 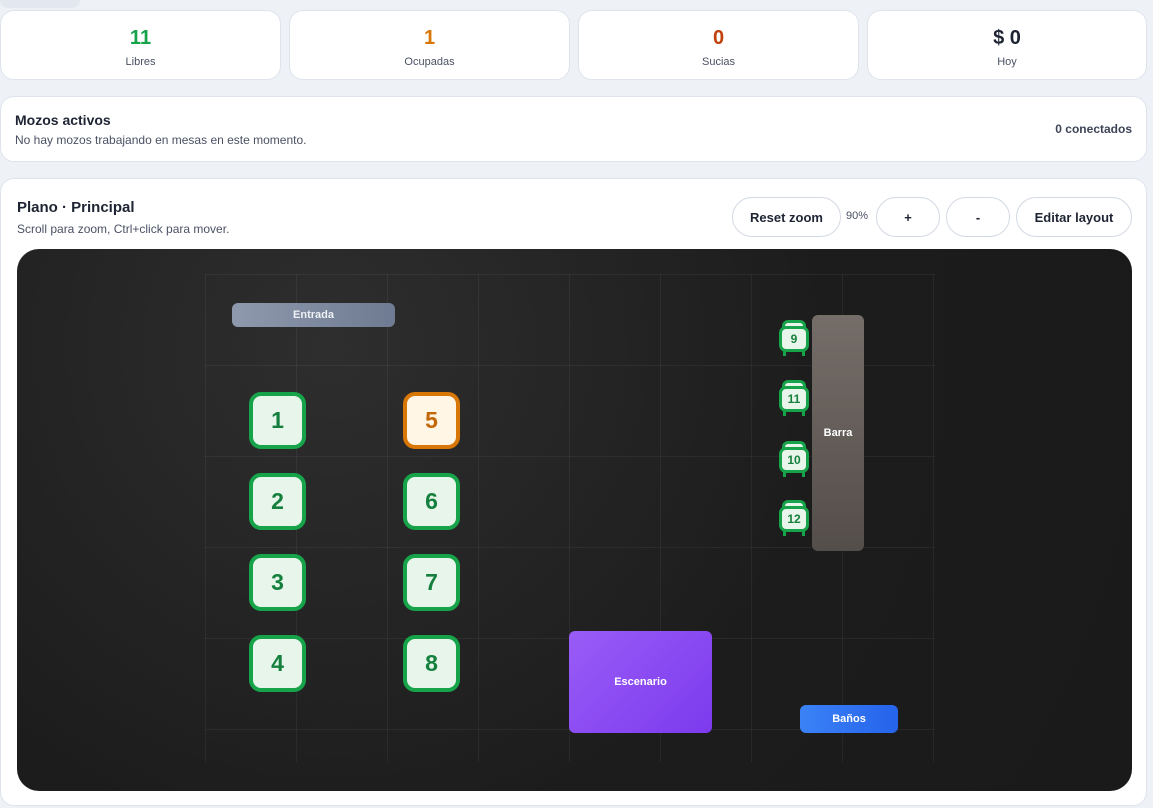 I want to click on stat-value-sucias: 0, so click(x=718, y=38).